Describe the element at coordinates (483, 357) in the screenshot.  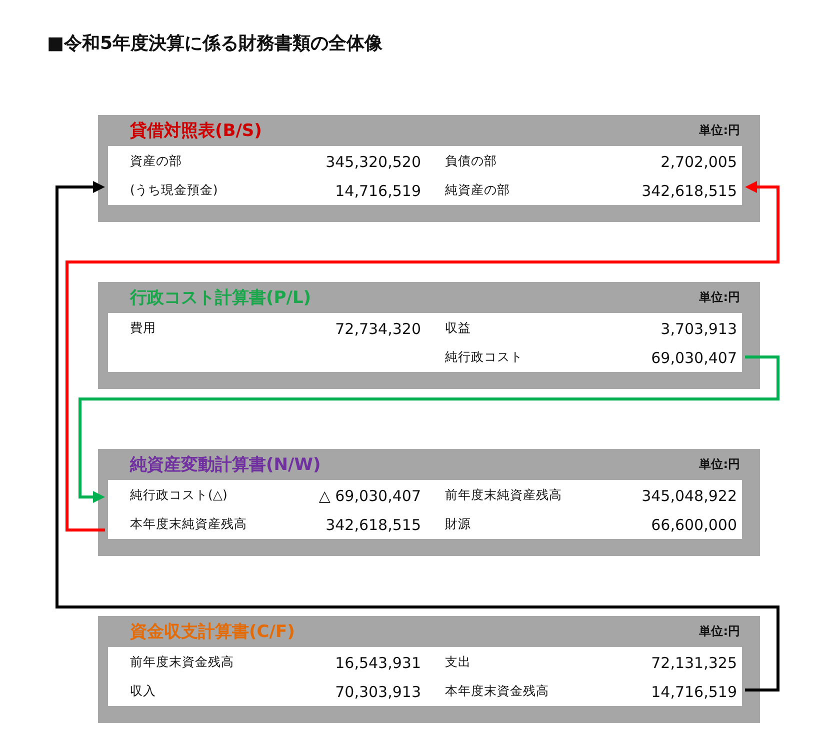
I see `item-label: 純行政コスト` at that location.